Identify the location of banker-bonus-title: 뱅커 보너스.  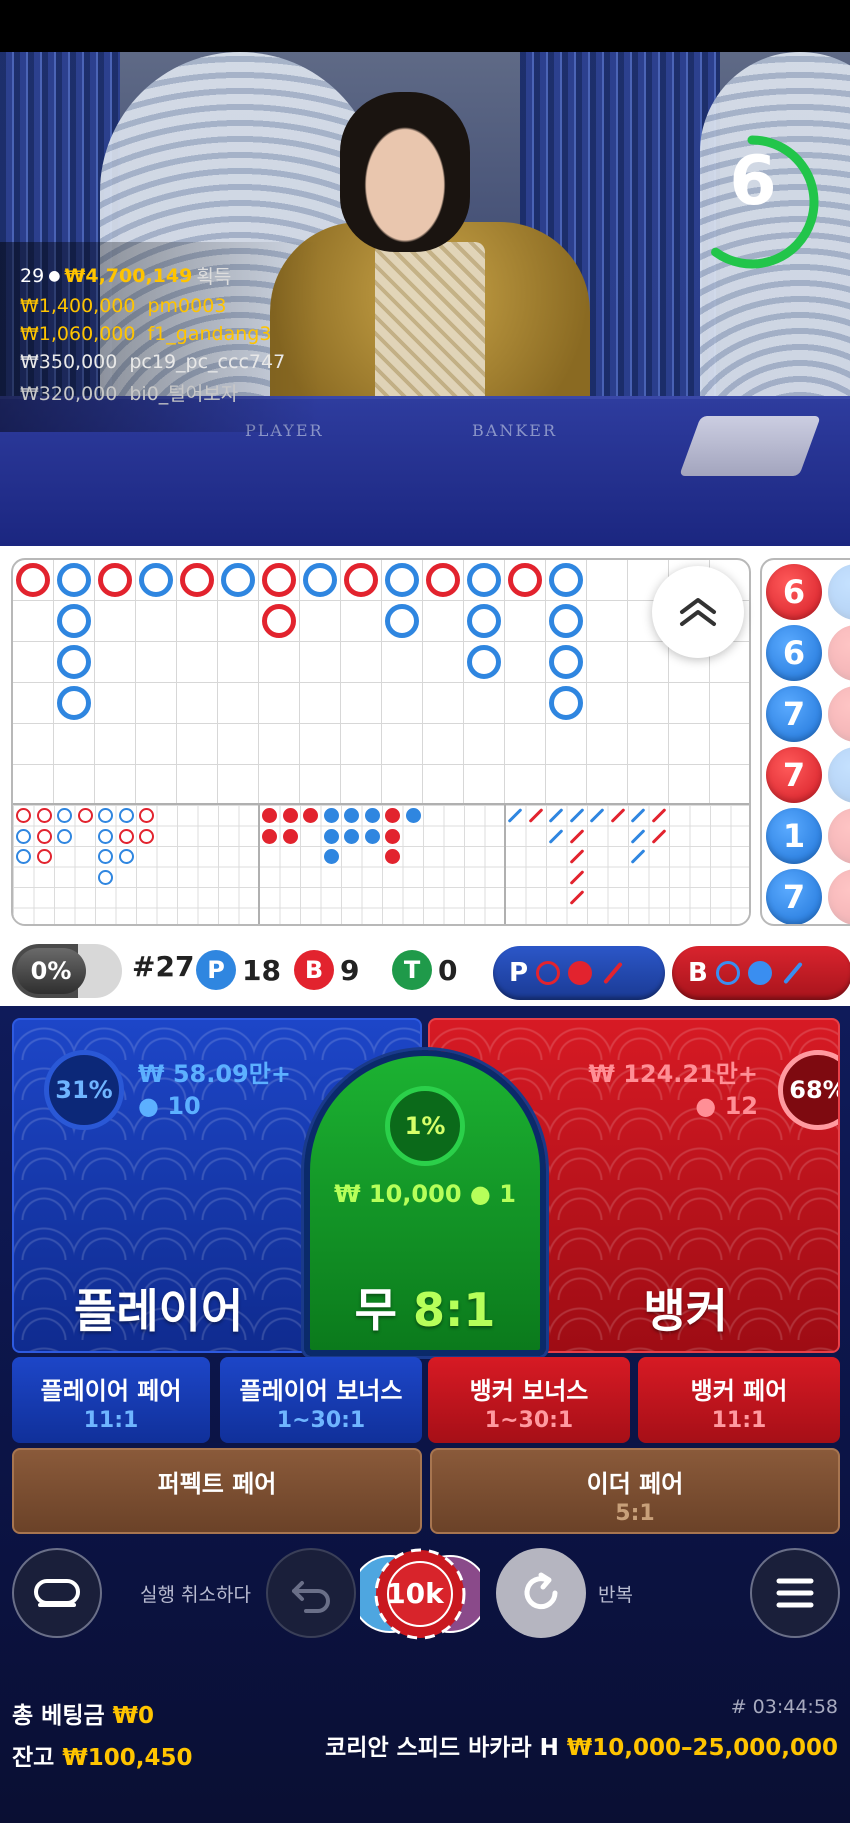
(529, 1391).